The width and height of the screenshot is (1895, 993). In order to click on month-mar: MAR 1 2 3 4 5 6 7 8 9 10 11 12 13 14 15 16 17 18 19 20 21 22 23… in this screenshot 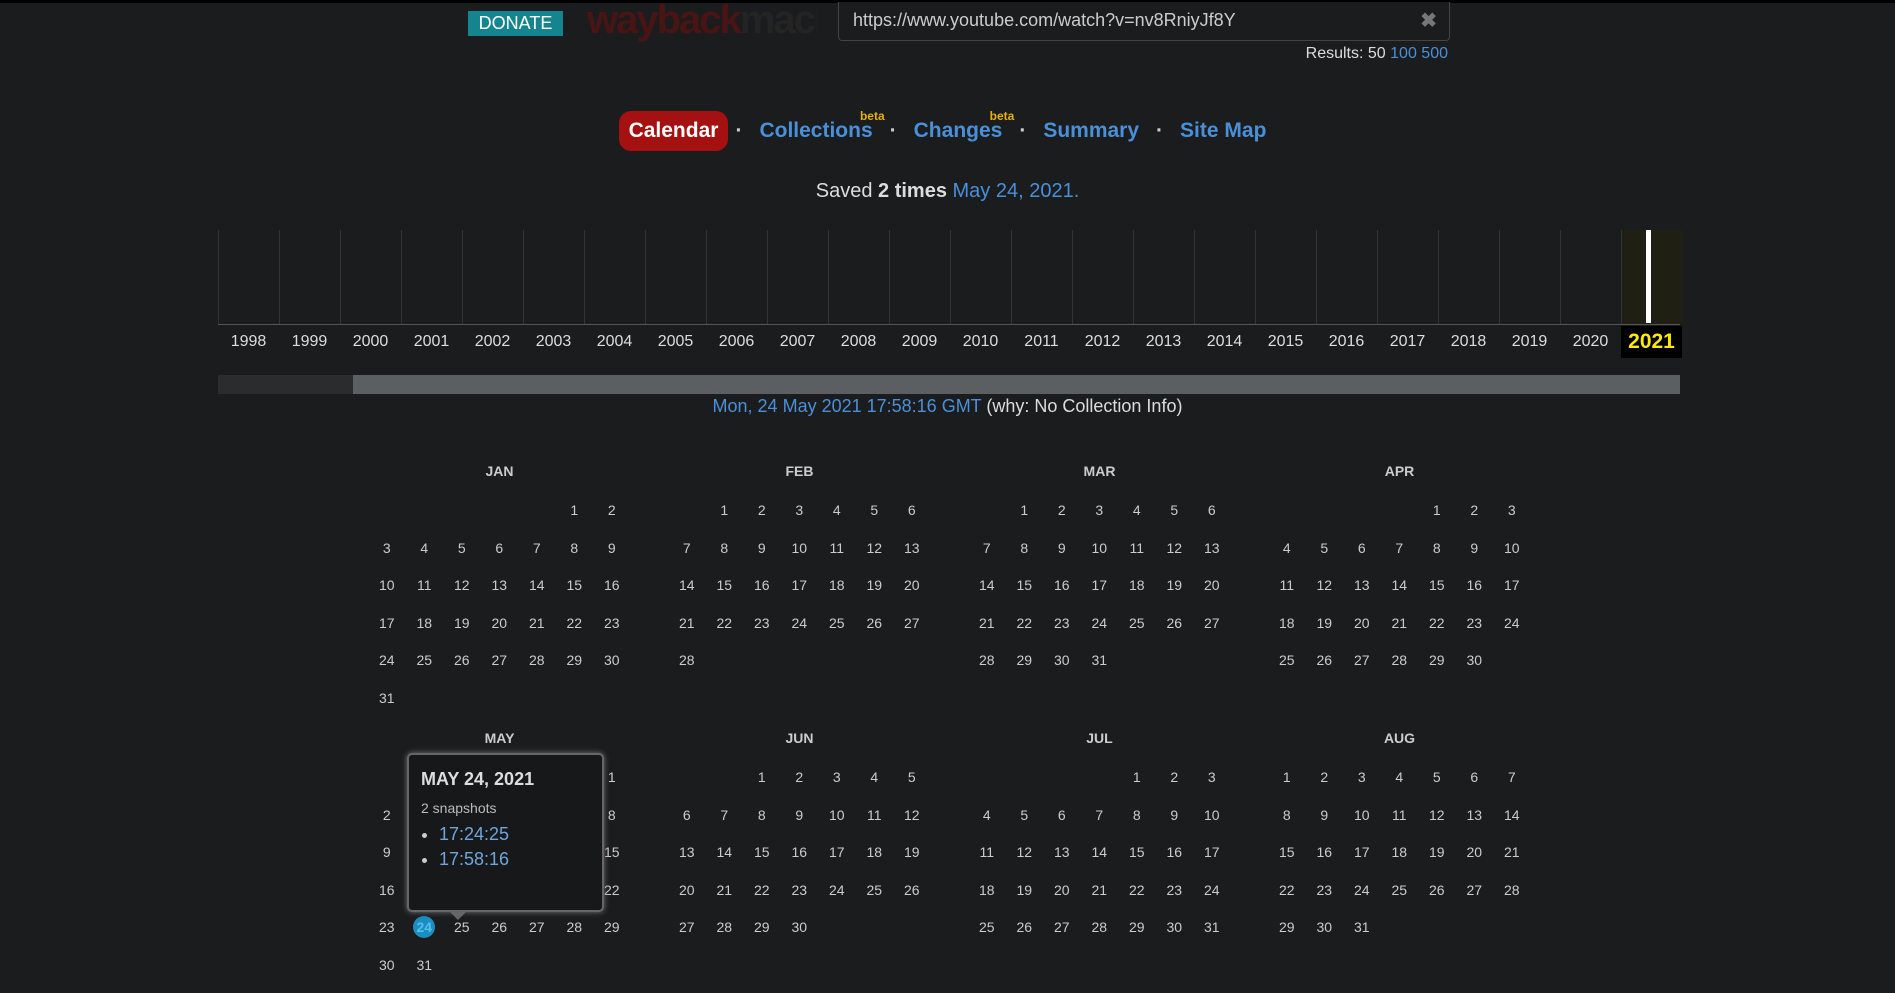, I will do `click(1099, 565)`.